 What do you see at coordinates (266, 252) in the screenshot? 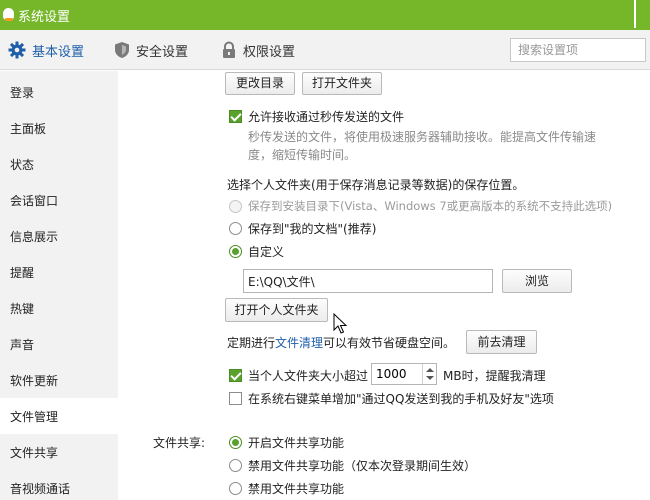
I see `save-custom-label: 自定义` at bounding box center [266, 252].